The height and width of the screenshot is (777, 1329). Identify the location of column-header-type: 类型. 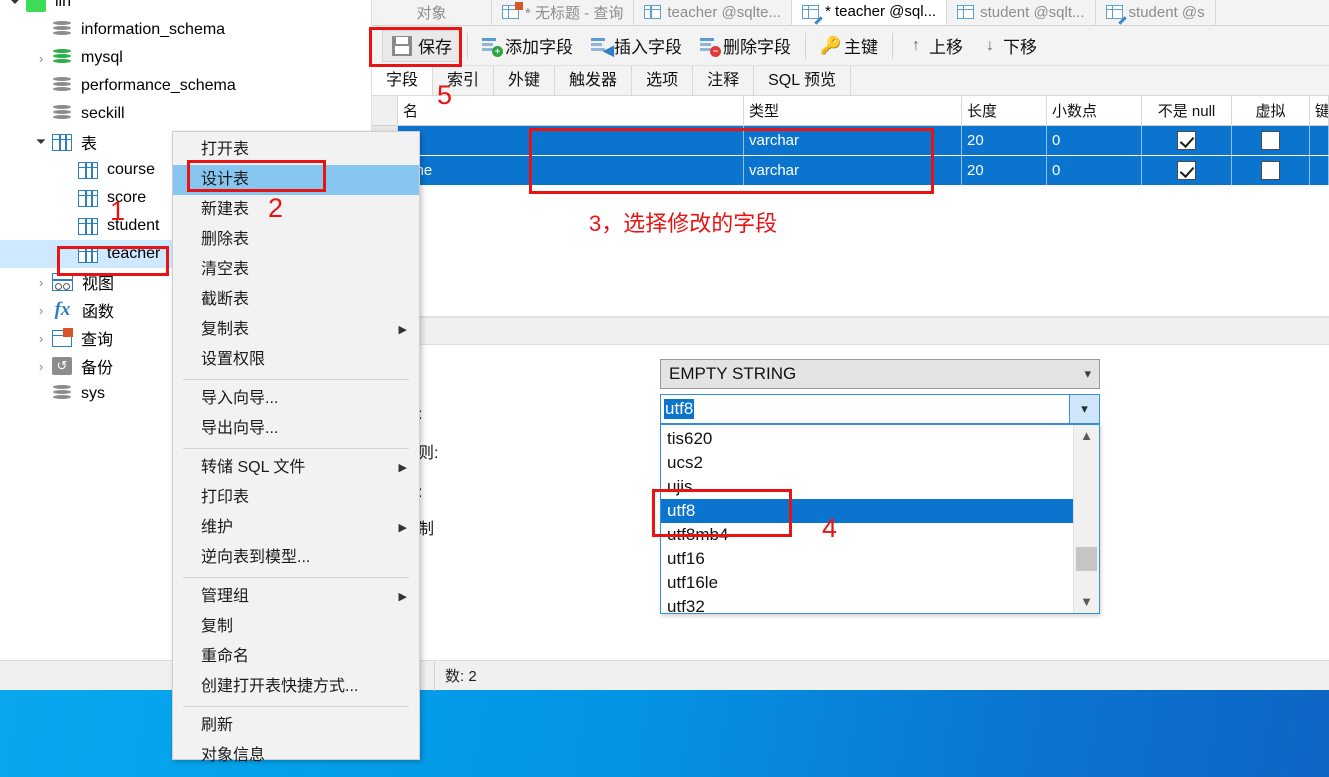
(853, 110).